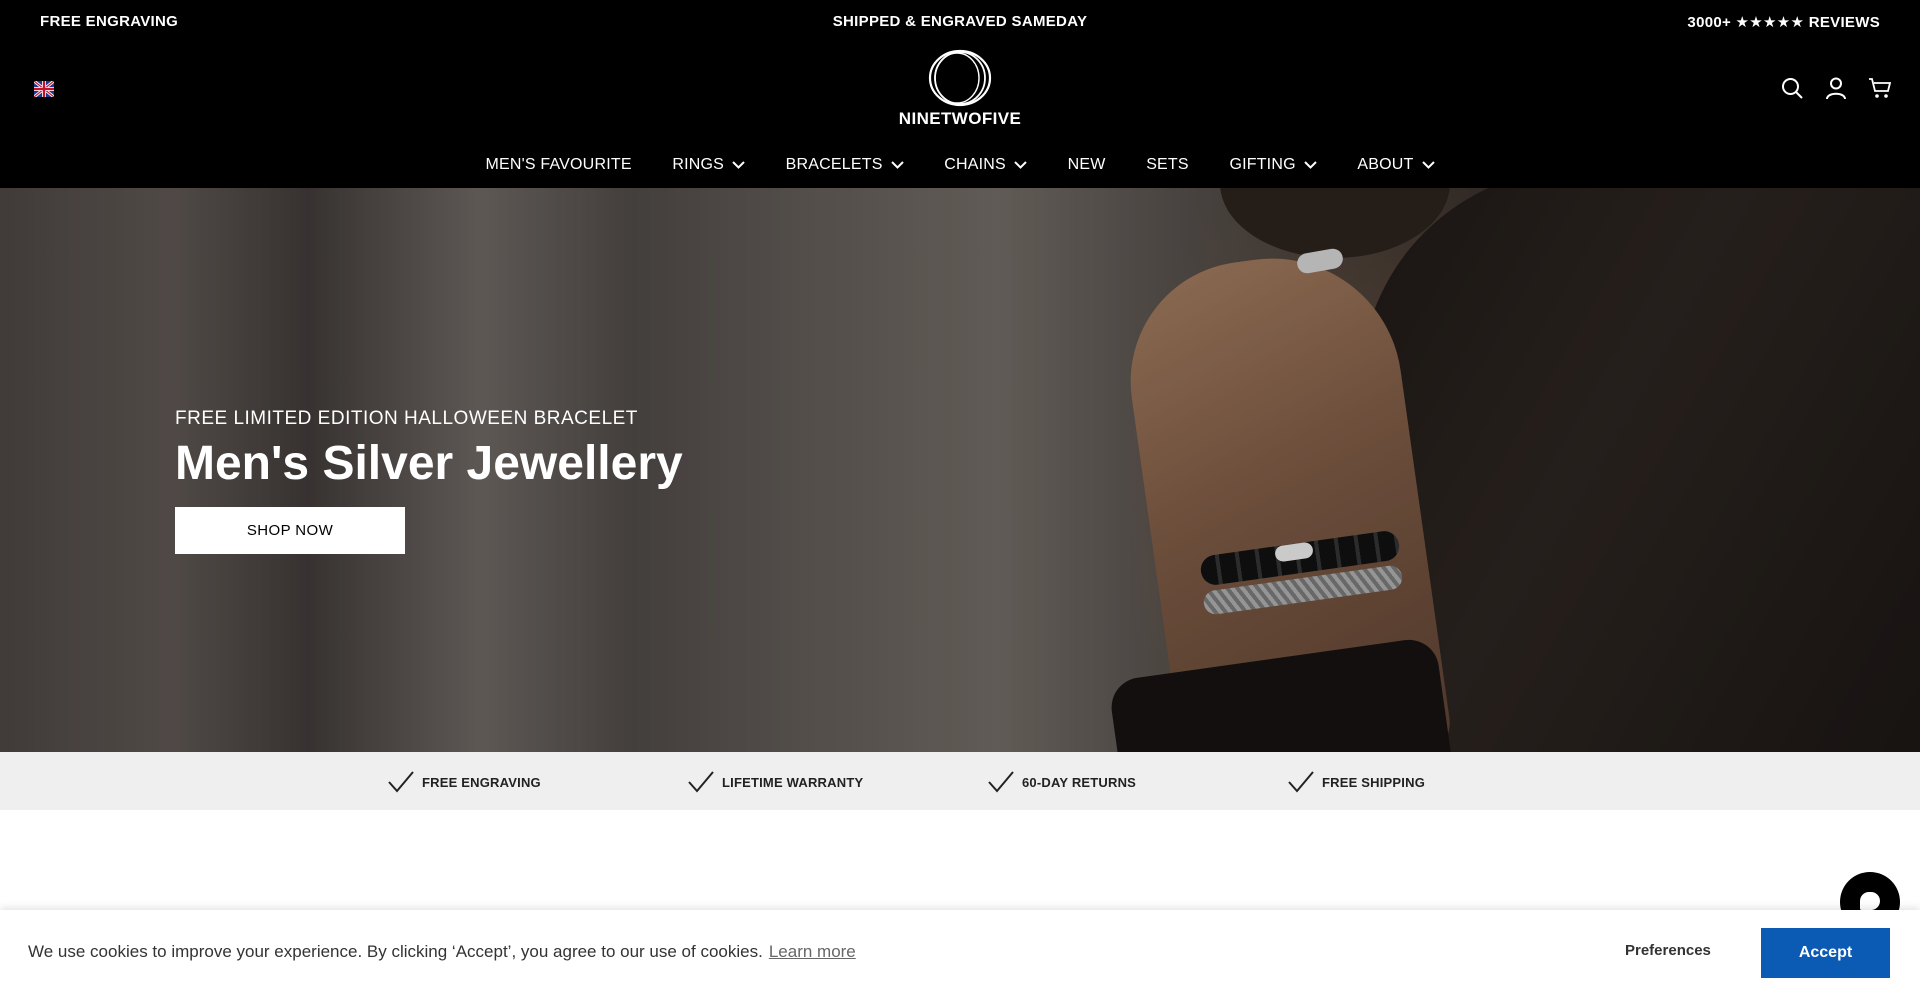  Describe the element at coordinates (960, 78) in the screenshot. I see `logo-rings-icon` at that location.